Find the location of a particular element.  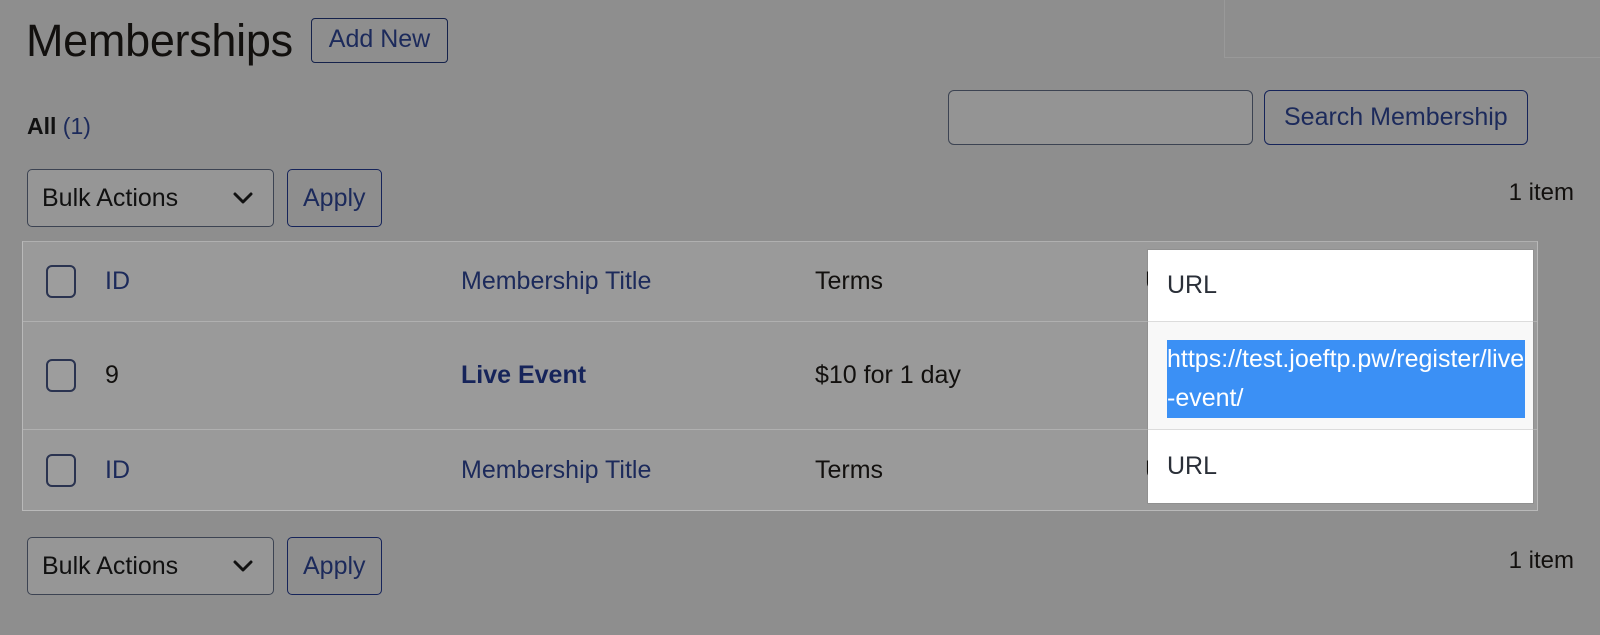

bulk-actions-select-bottom: Bulk Actions is located at coordinates (150, 566).